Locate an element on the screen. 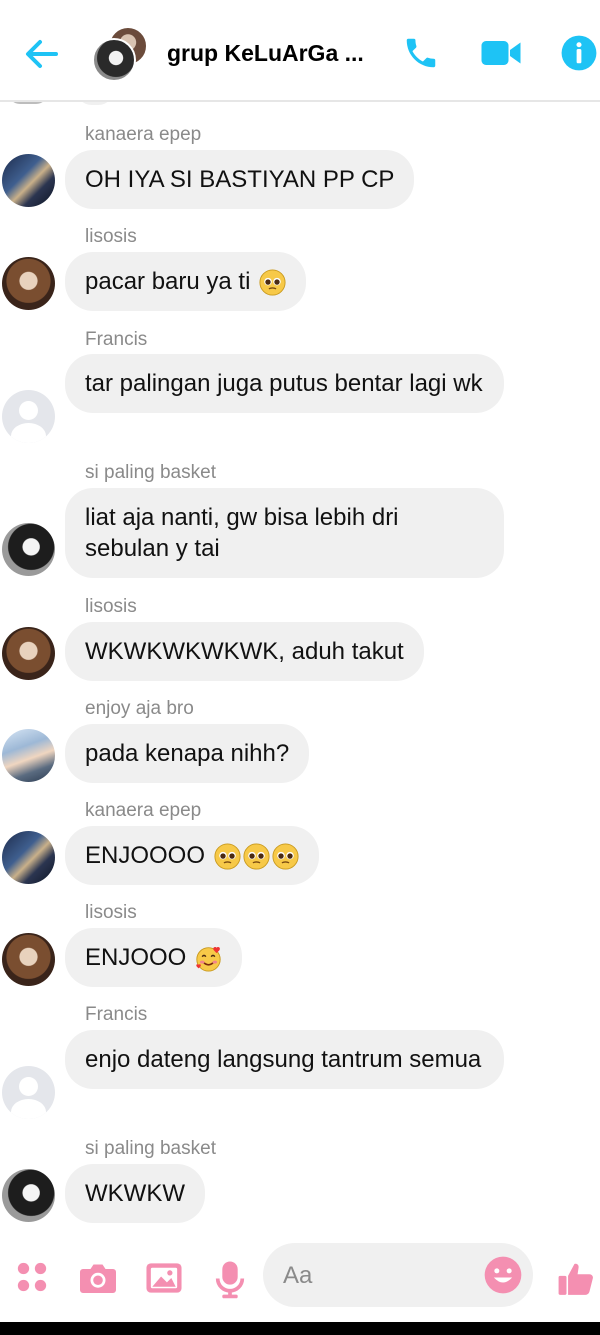  group-avatar is located at coordinates (120, 54).